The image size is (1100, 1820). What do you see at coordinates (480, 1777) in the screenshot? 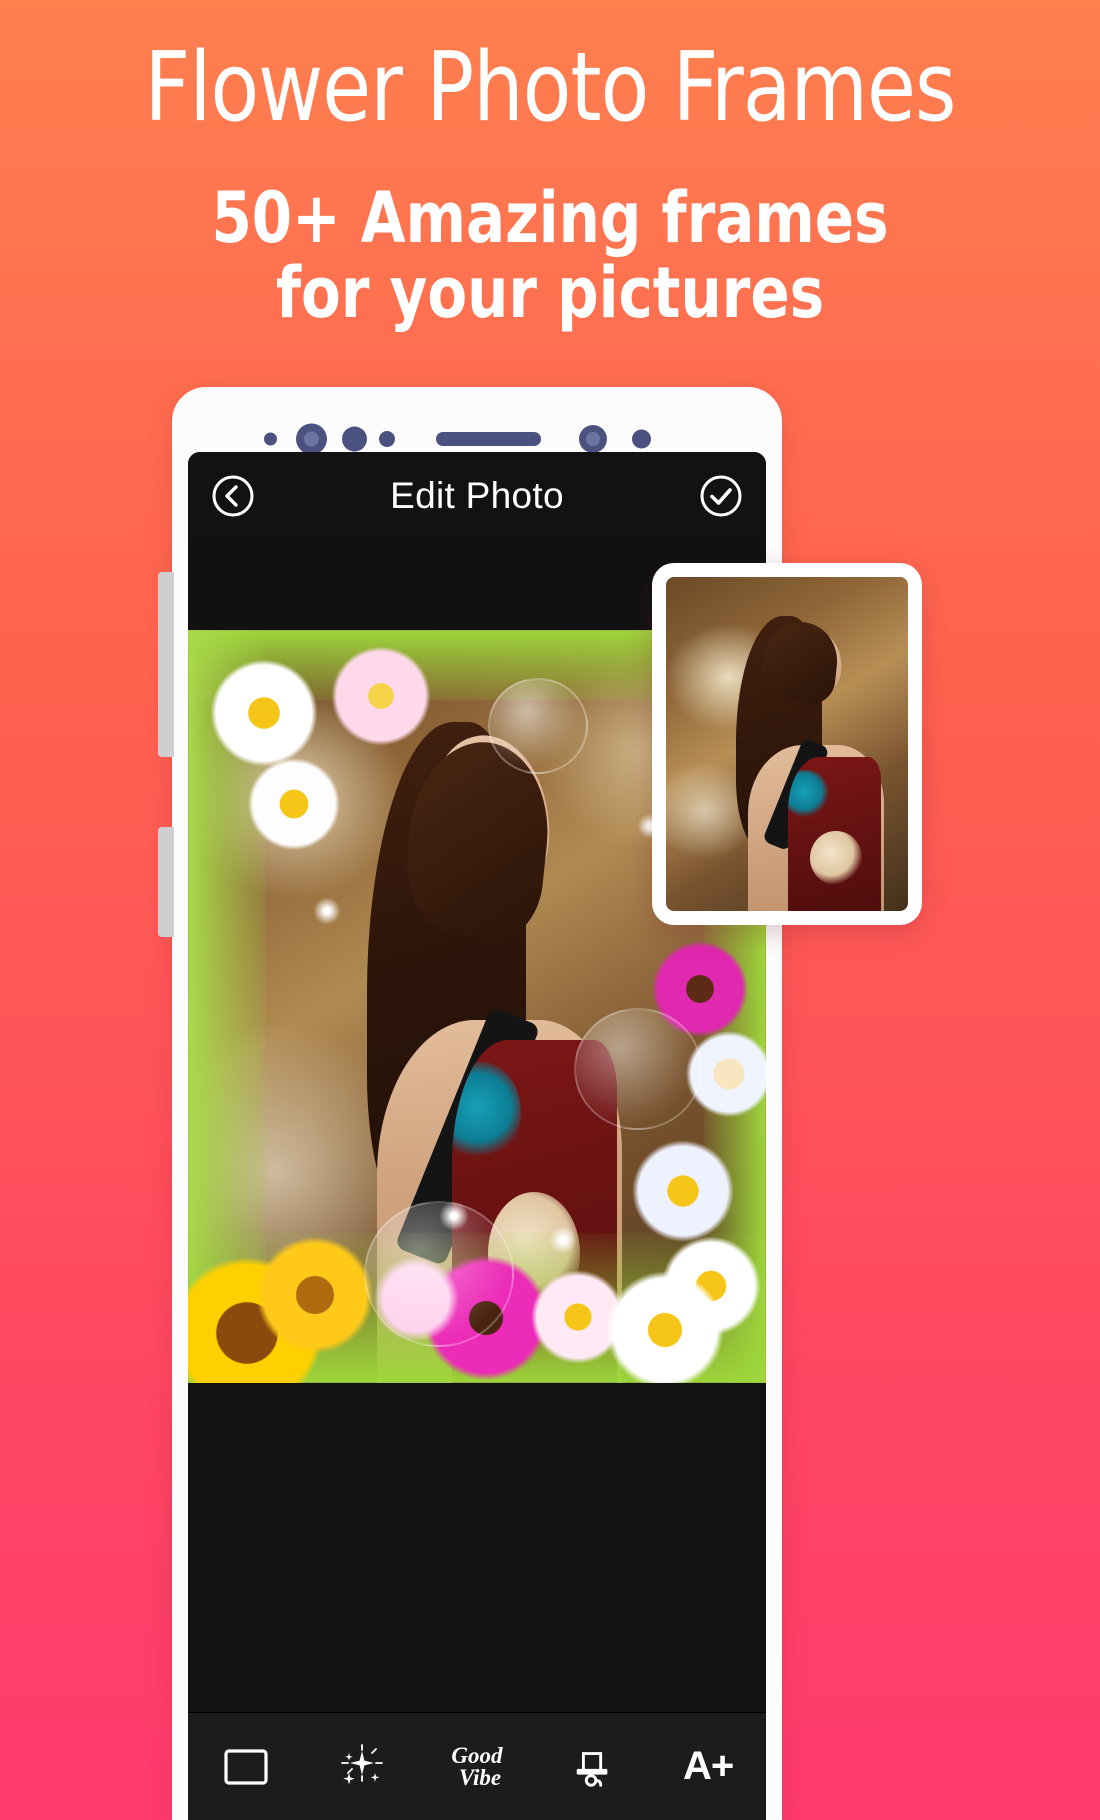
I see `overlay-label-line2: Vibe` at bounding box center [480, 1777].